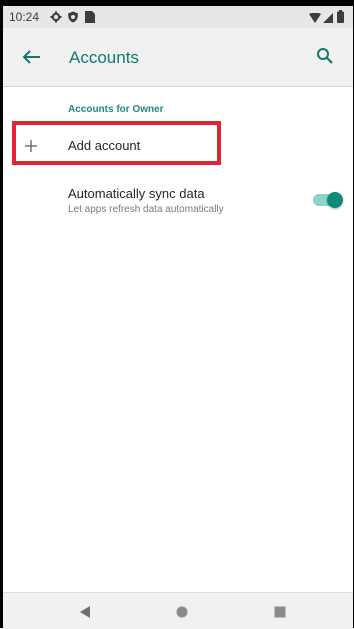 This screenshot has height=629, width=354. Describe the element at coordinates (85, 614) in the screenshot. I see `back-nav-icon` at that location.